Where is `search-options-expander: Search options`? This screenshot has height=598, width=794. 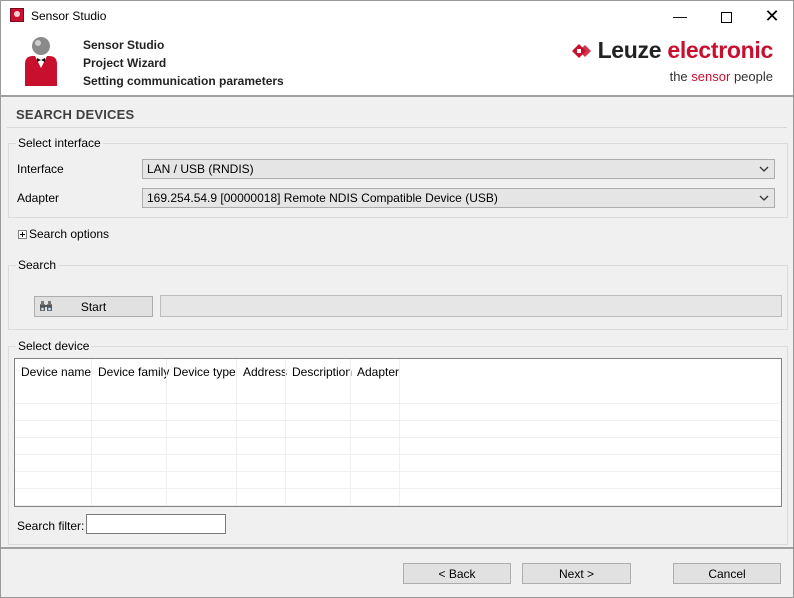 search-options-expander: Search options is located at coordinates (63, 234).